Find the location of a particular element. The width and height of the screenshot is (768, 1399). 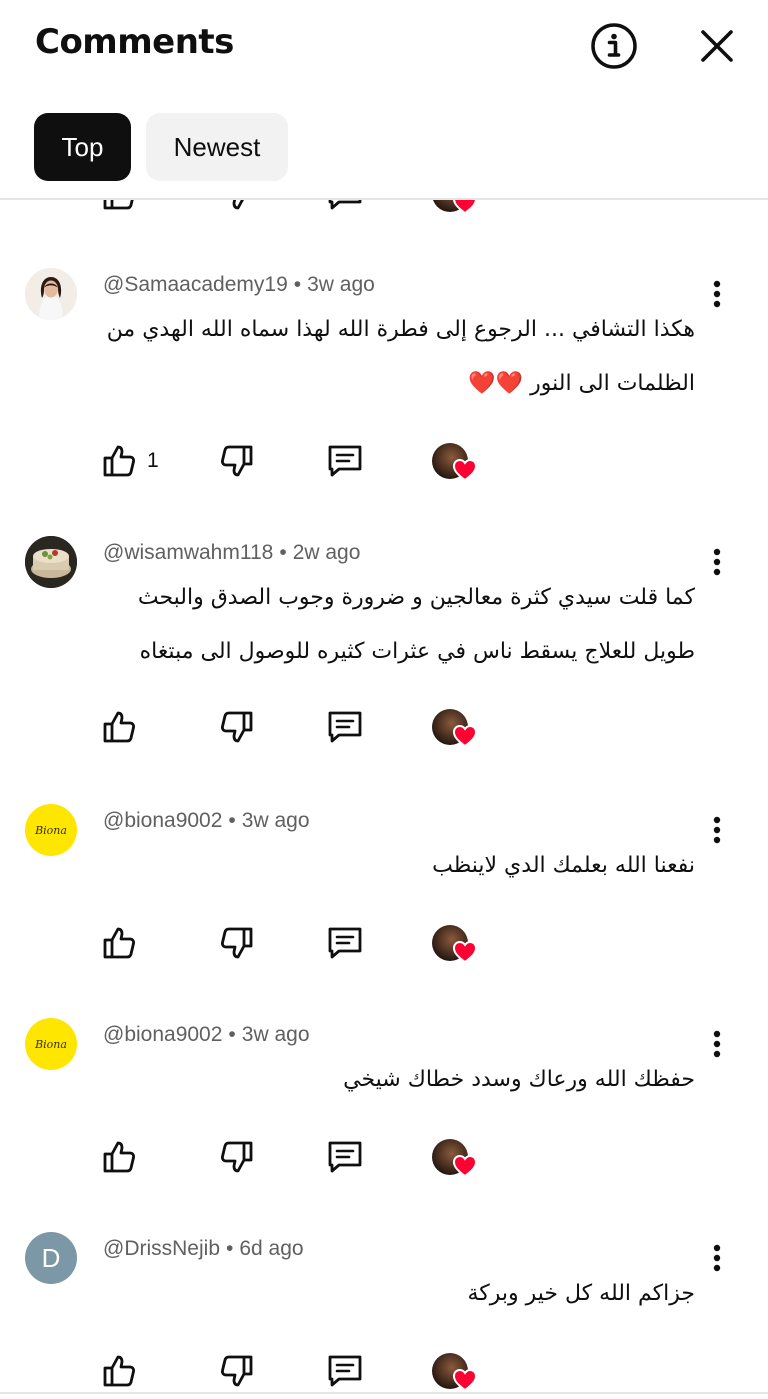

user-photo-icon is located at coordinates (51, 294).